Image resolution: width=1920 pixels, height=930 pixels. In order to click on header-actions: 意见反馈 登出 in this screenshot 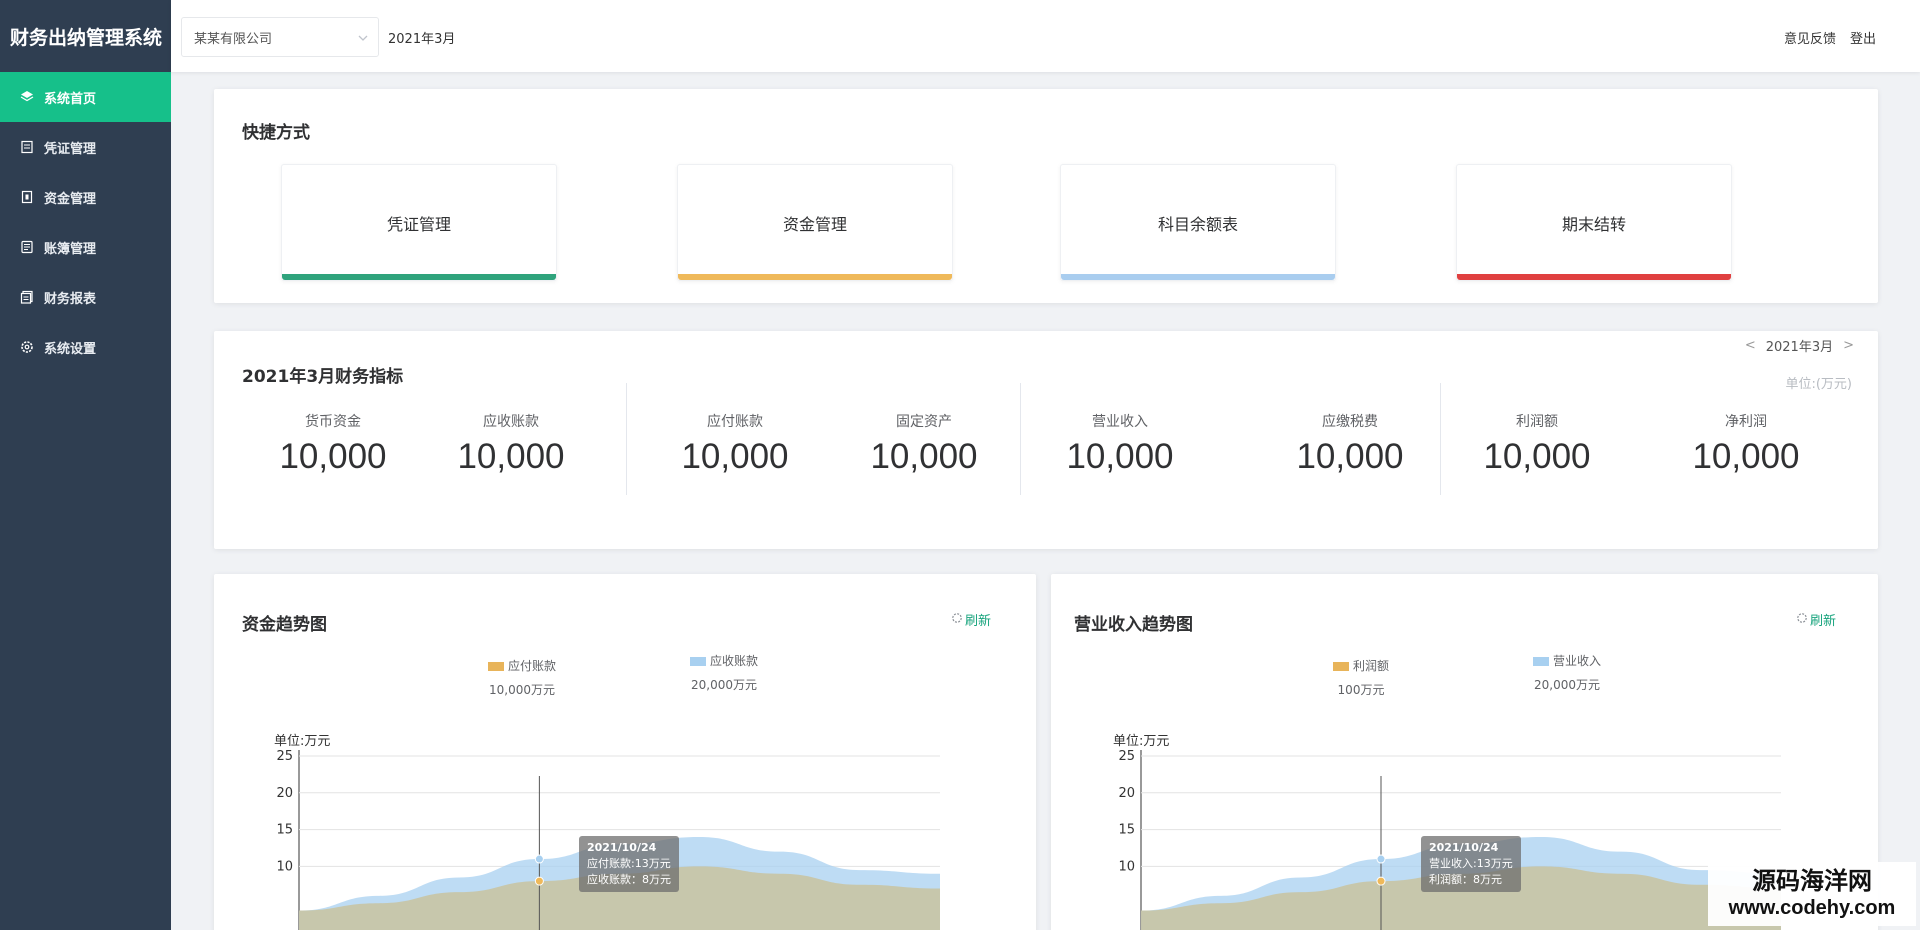, I will do `click(1830, 37)`.